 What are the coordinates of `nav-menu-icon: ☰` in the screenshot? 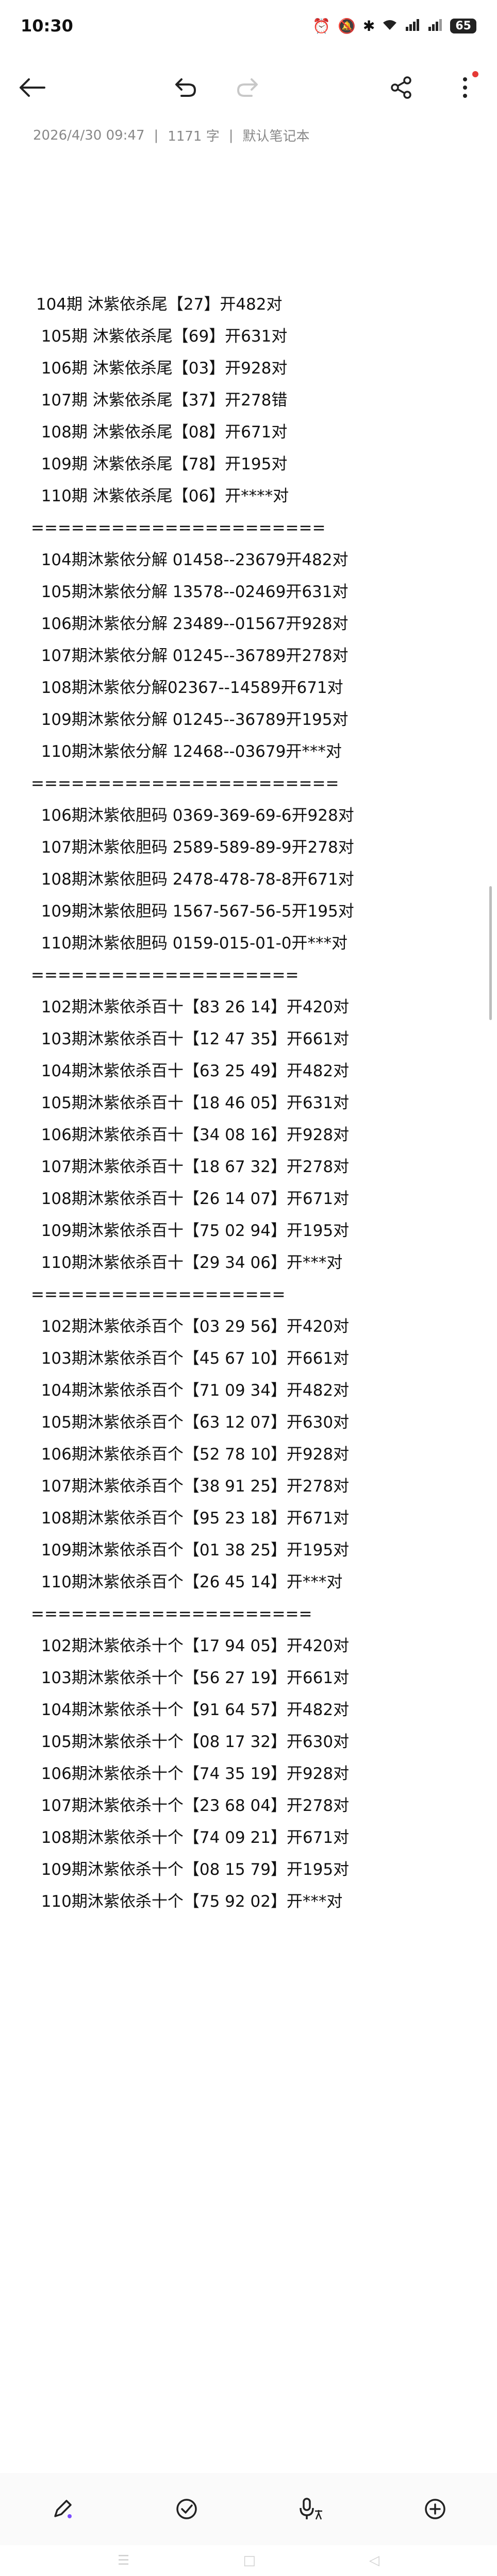 It's located at (123, 2560).